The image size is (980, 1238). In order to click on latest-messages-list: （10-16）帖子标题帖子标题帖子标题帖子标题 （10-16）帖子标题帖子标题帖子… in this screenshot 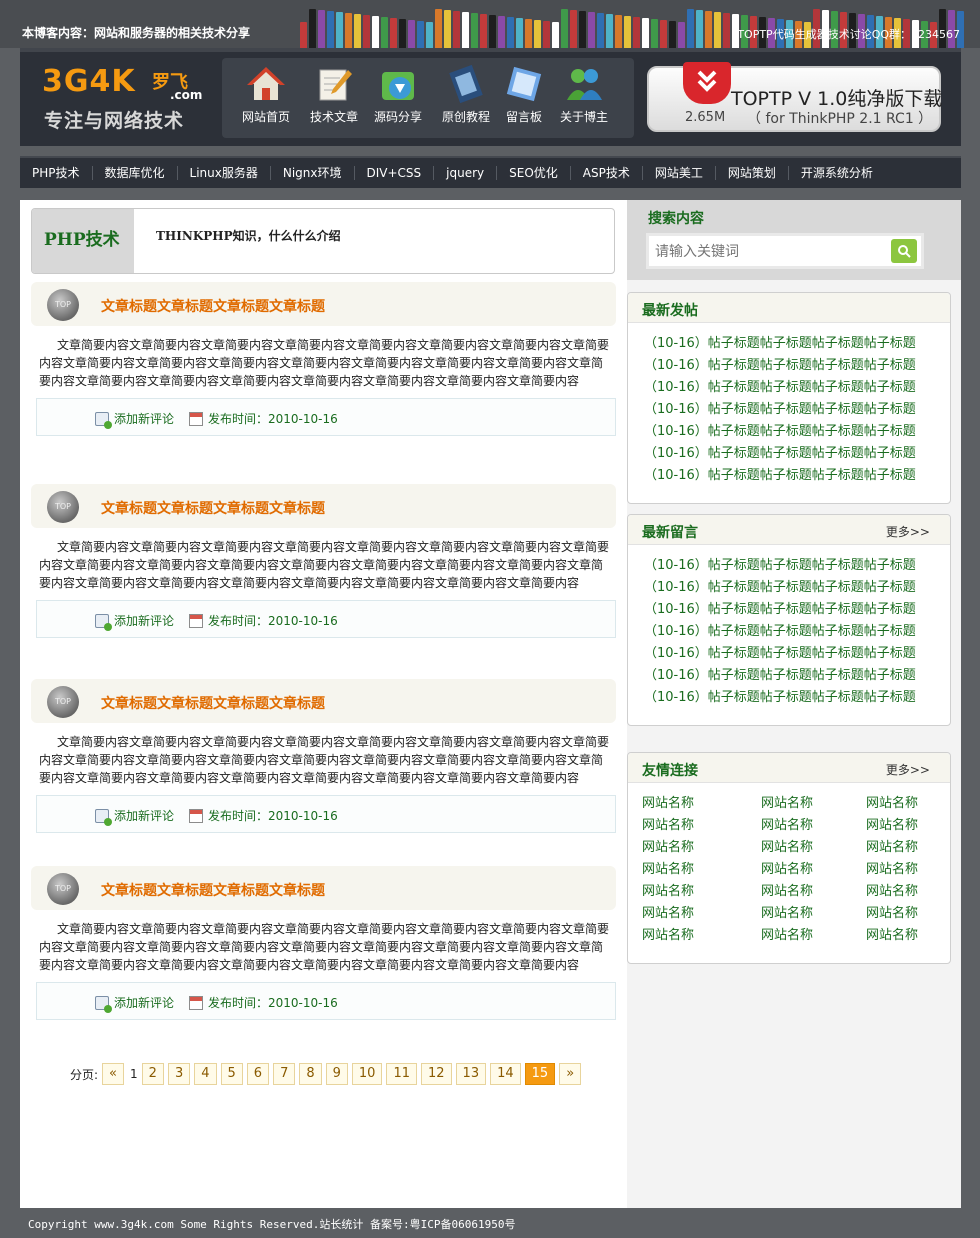, I will do `click(789, 627)`.